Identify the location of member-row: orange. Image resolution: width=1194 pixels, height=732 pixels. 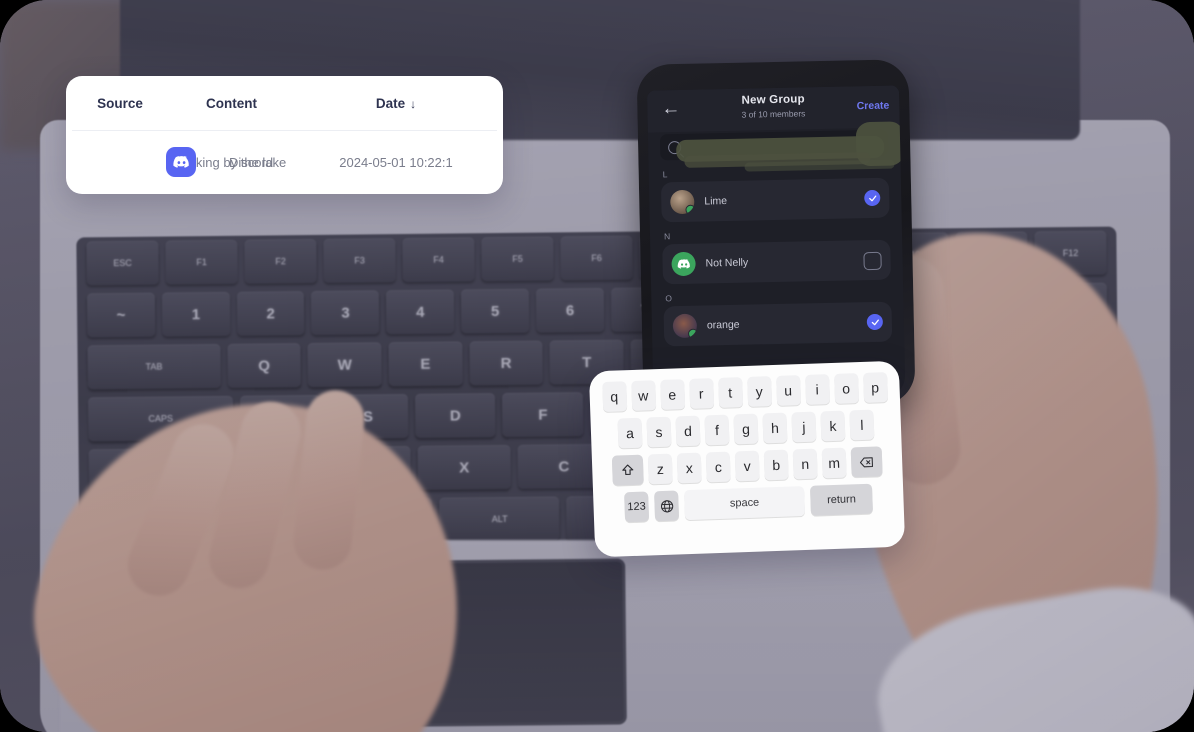
(778, 324).